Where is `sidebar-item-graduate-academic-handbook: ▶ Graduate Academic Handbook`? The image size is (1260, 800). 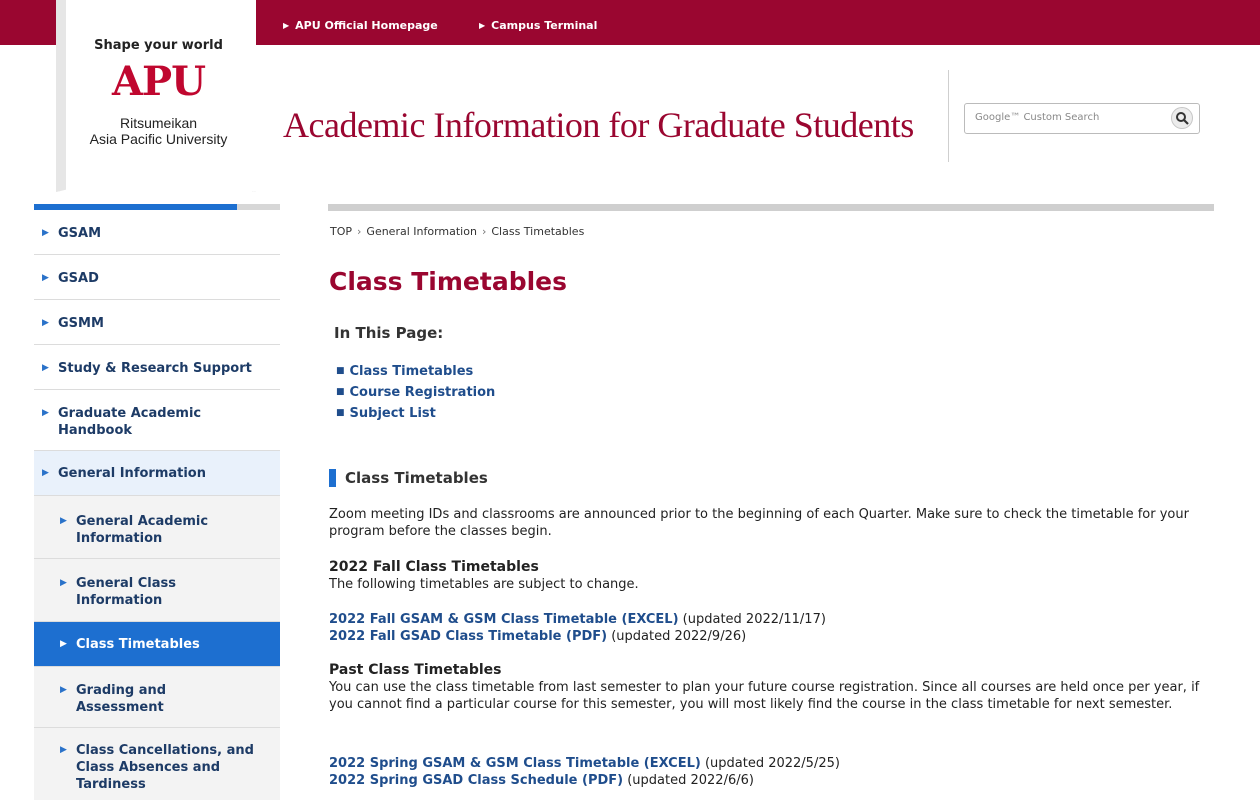 sidebar-item-graduate-academic-handbook: ▶ Graduate Academic Handbook is located at coordinates (157, 420).